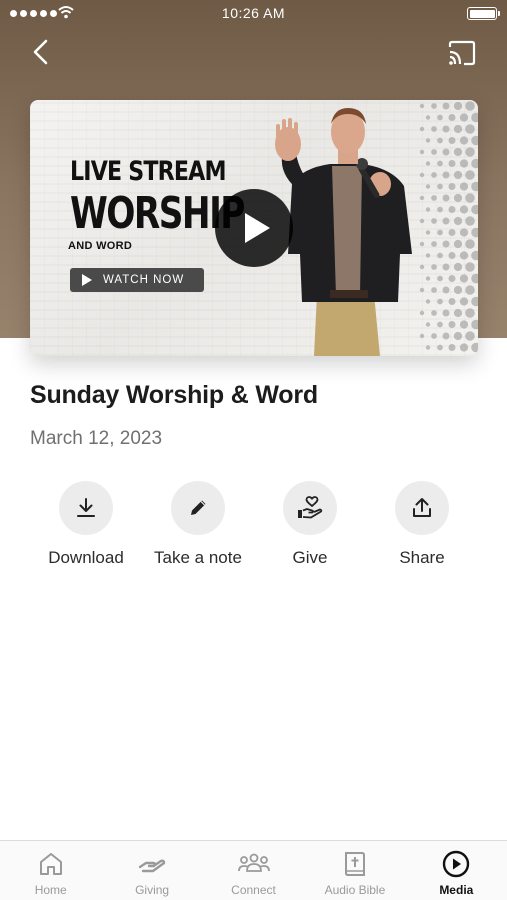 This screenshot has height=900, width=507. I want to click on action-row: Download Take a note Give Share, so click(254, 531).